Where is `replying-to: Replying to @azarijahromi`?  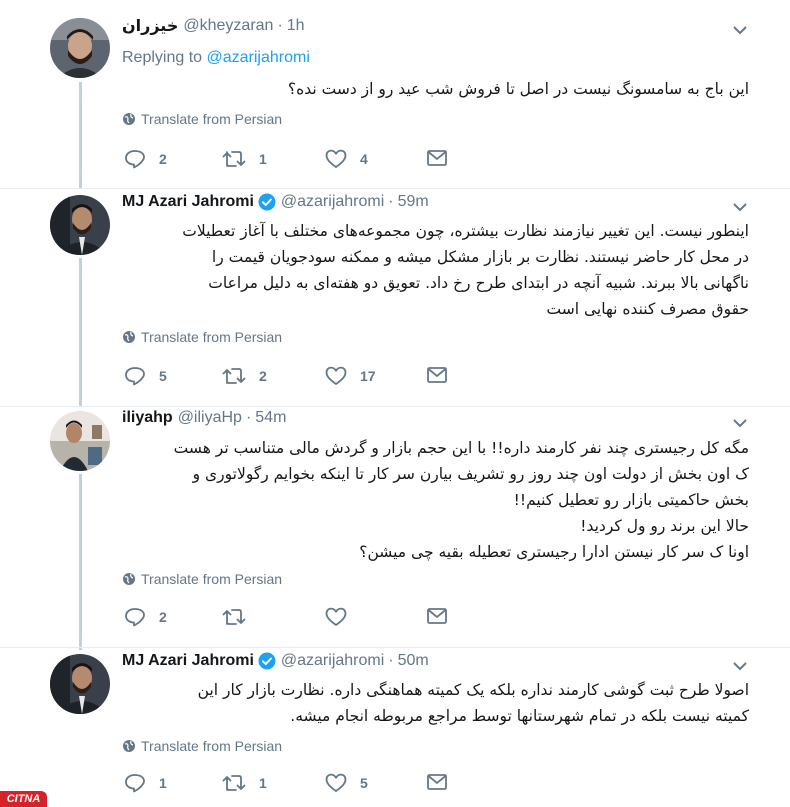 replying-to: Replying to @azarijahromi is located at coordinates (216, 58).